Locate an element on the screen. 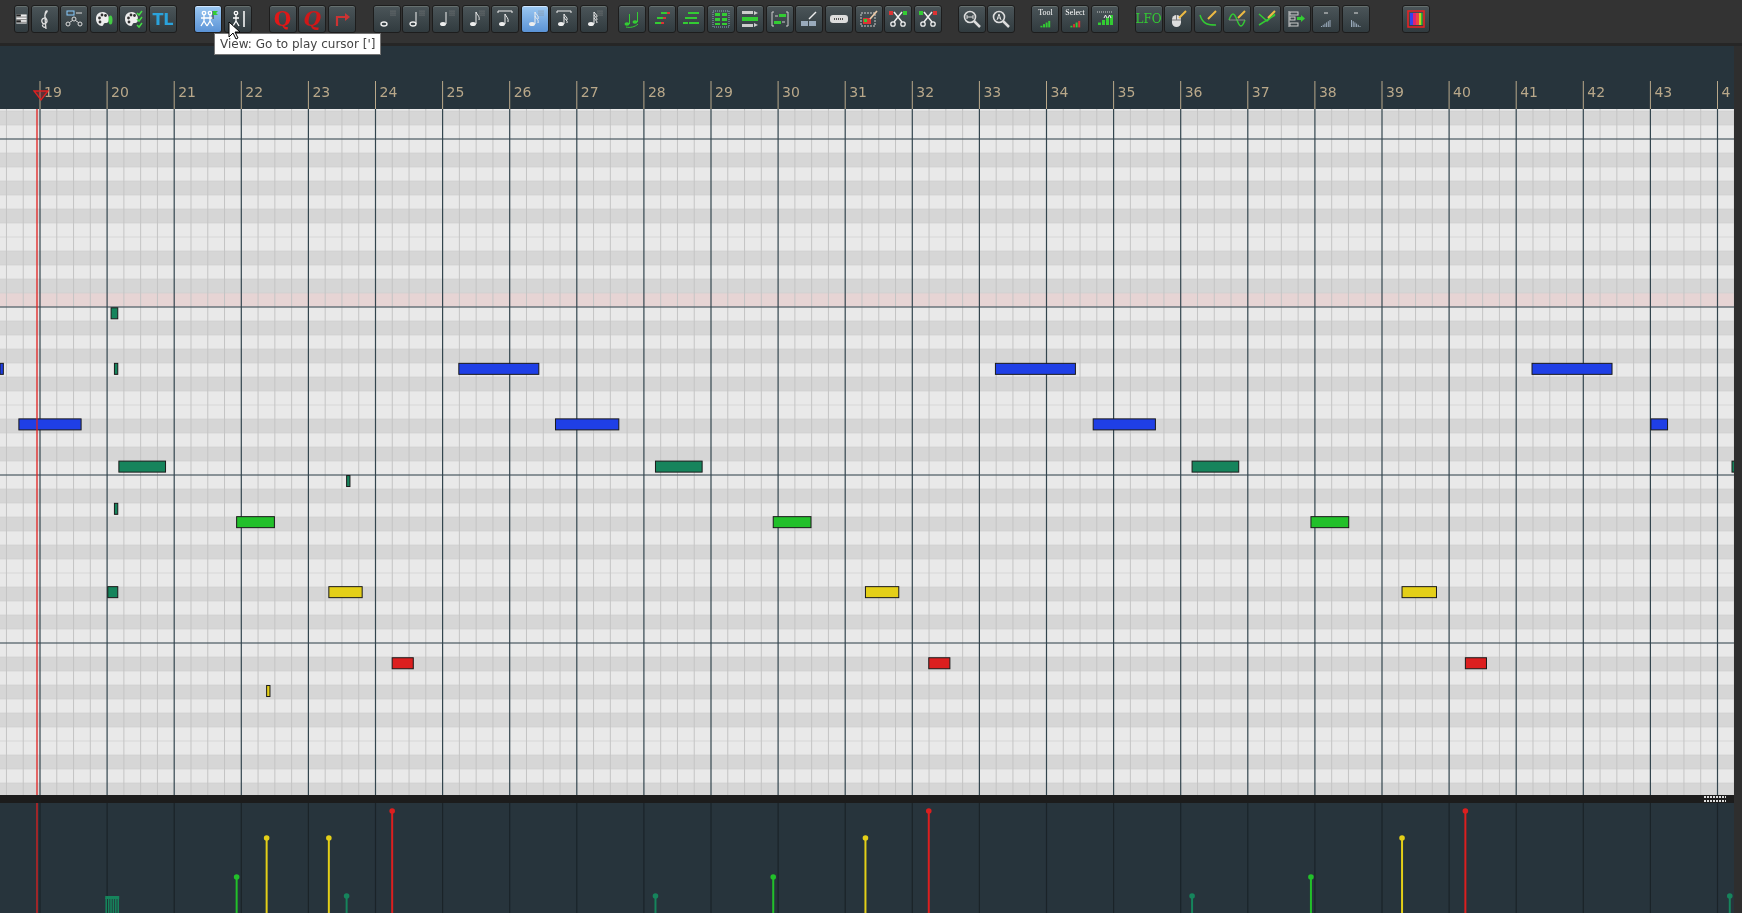  meter-button is located at coordinates (1104, 19).